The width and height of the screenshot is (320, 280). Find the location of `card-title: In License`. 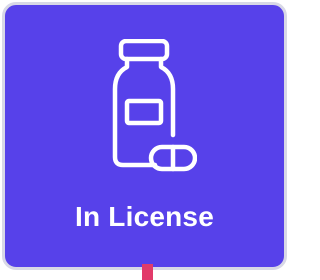

card-title: In License is located at coordinates (144, 216).